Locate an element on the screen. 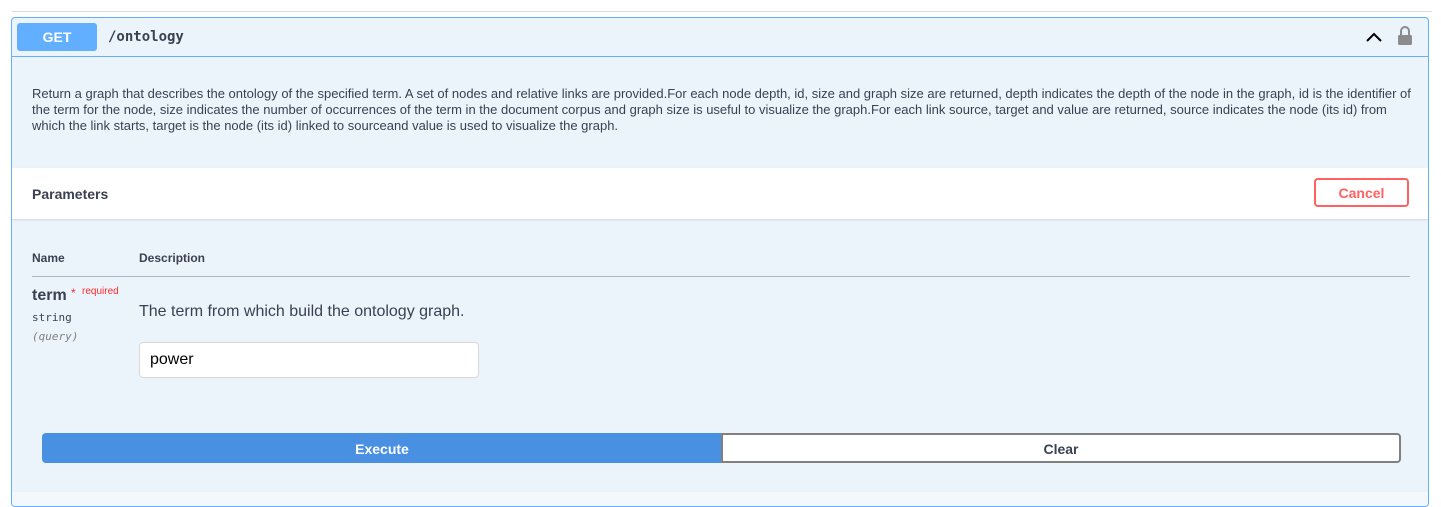  method-badge: GET is located at coordinates (57, 37).